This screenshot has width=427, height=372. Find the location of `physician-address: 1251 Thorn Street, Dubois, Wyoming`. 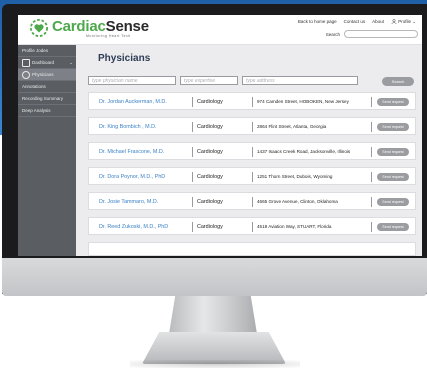

physician-address: 1251 Thorn Street, Dubois, Wyoming is located at coordinates (295, 176).